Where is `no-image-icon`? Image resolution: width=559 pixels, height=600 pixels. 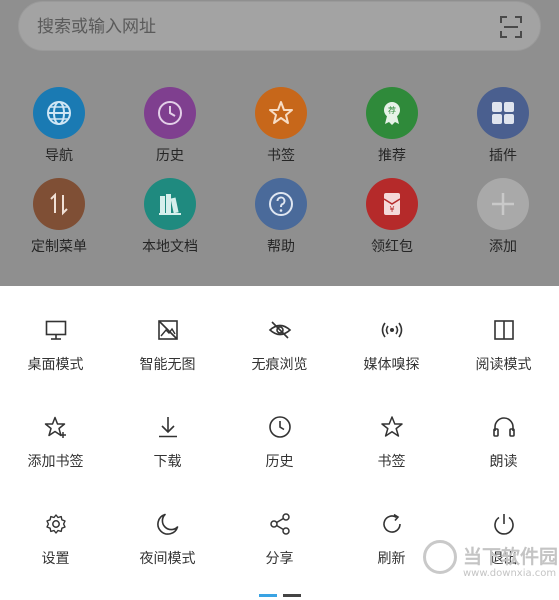 no-image-icon is located at coordinates (168, 330).